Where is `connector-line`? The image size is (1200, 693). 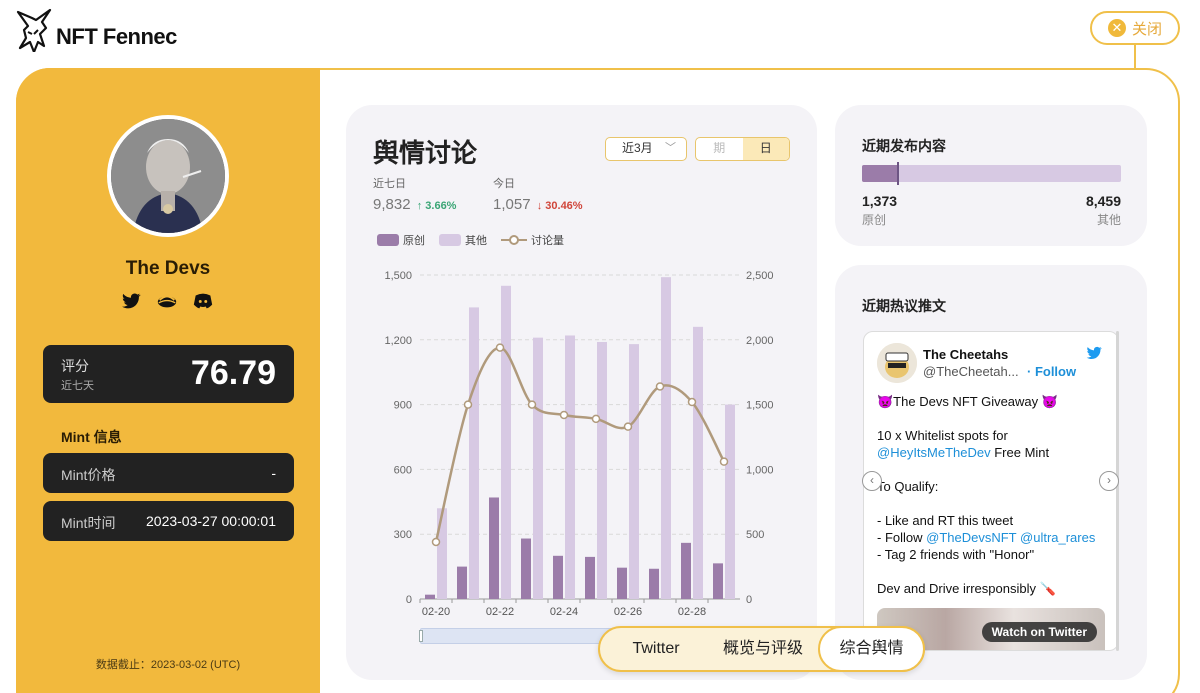 connector-line is located at coordinates (1135, 57).